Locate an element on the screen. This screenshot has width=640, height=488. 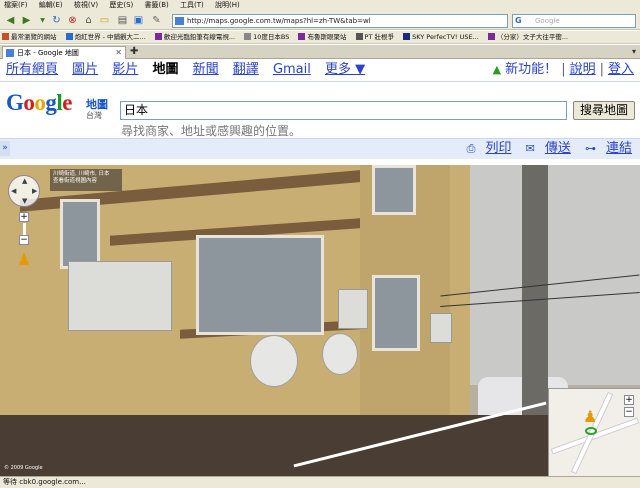
nav-link-maps-active: 地圖 is located at coordinates (165, 69).